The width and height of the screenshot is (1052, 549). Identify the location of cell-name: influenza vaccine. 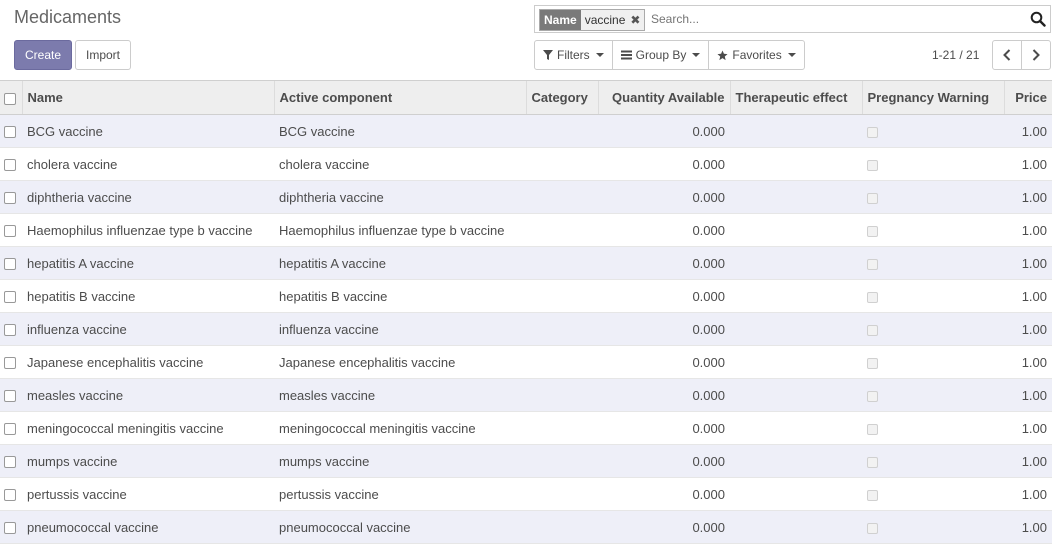
(148, 329).